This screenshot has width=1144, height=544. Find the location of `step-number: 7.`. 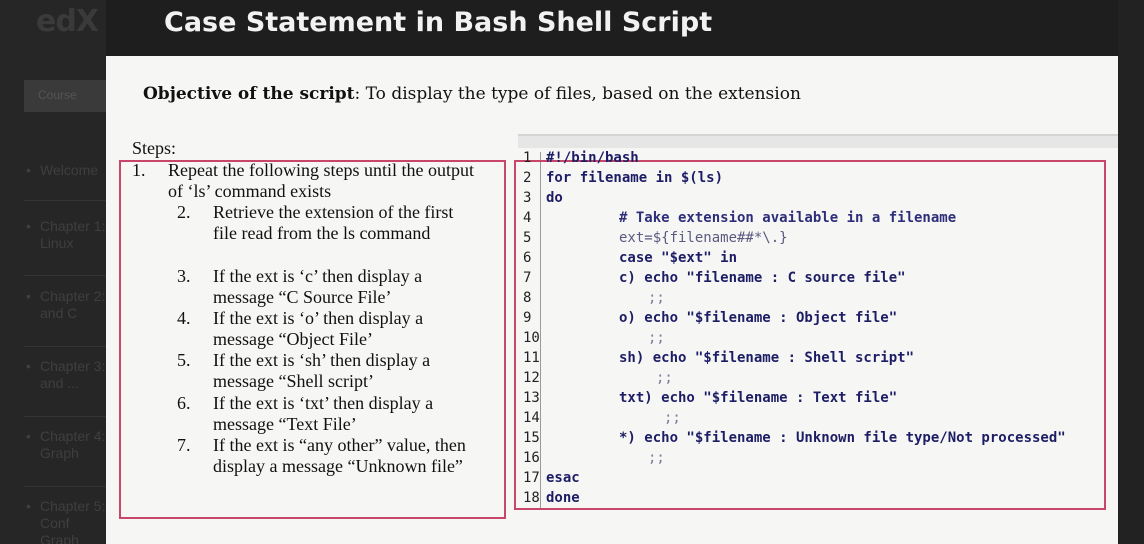

step-number: 7. is located at coordinates (184, 445).